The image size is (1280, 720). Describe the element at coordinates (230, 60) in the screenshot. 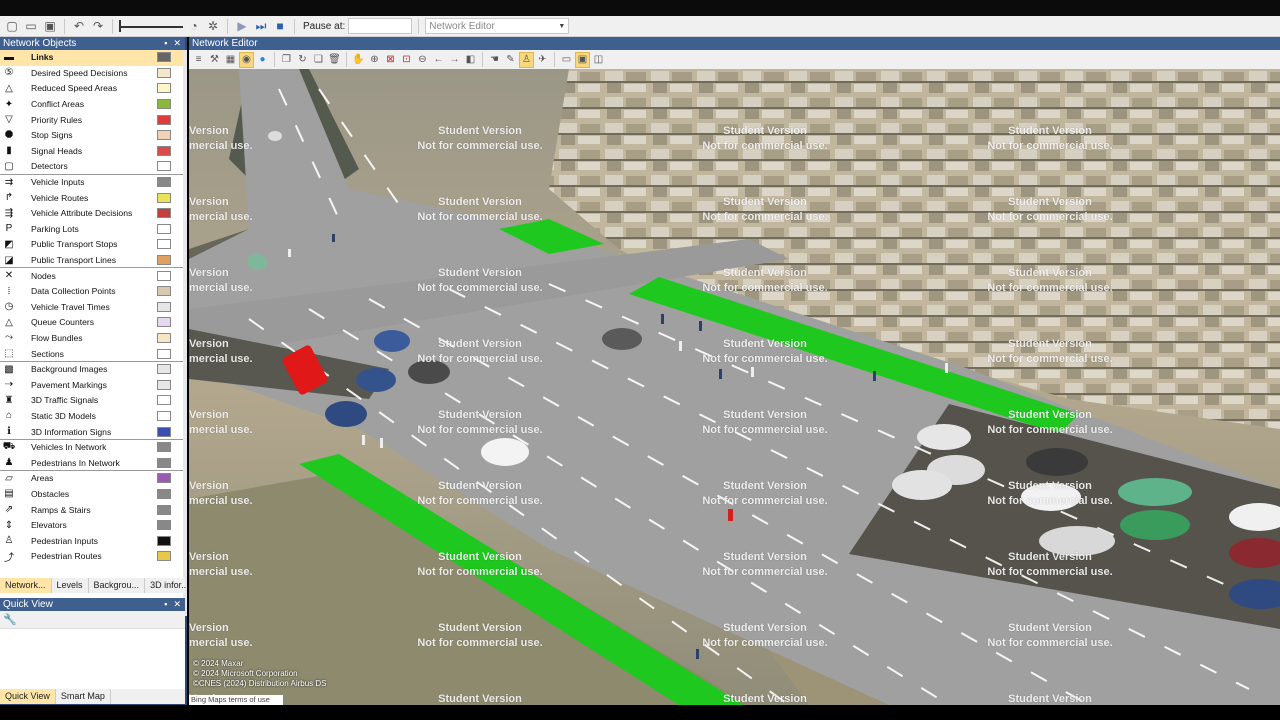

I see `grid-icon: ▦` at that location.